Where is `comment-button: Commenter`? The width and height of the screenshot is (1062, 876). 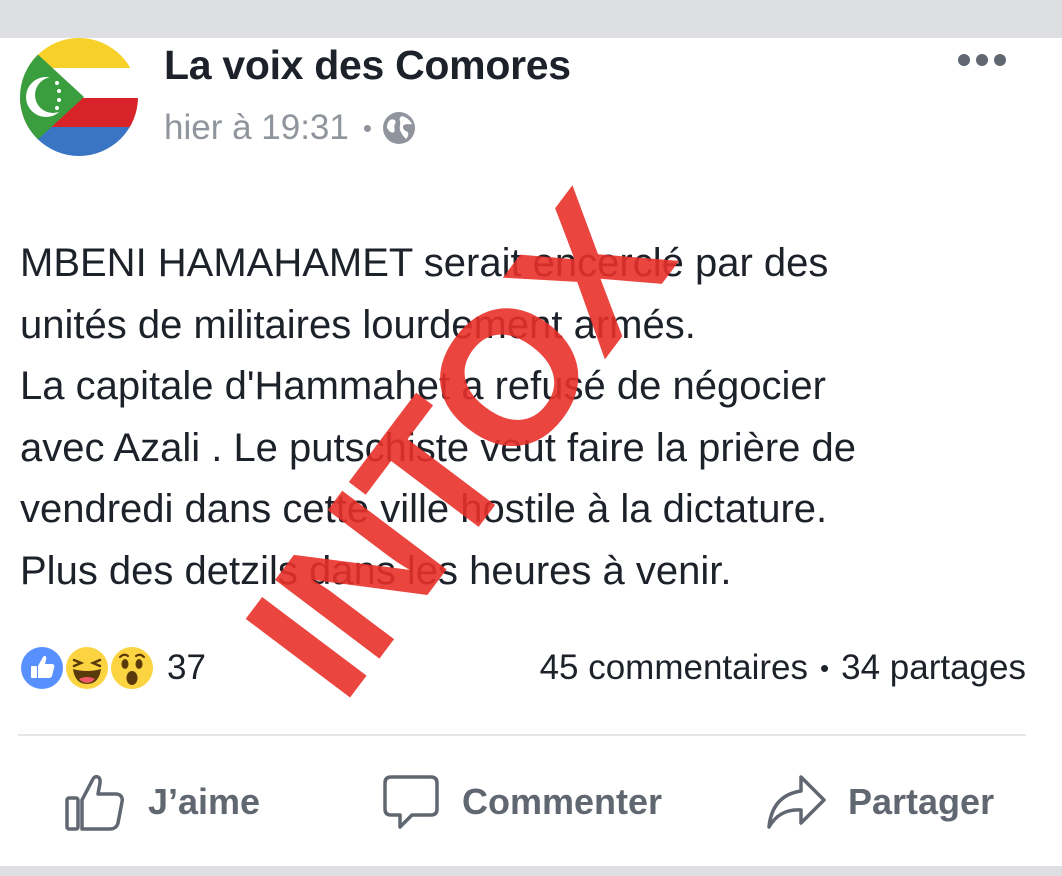
comment-button: Commenter is located at coordinates (522, 802).